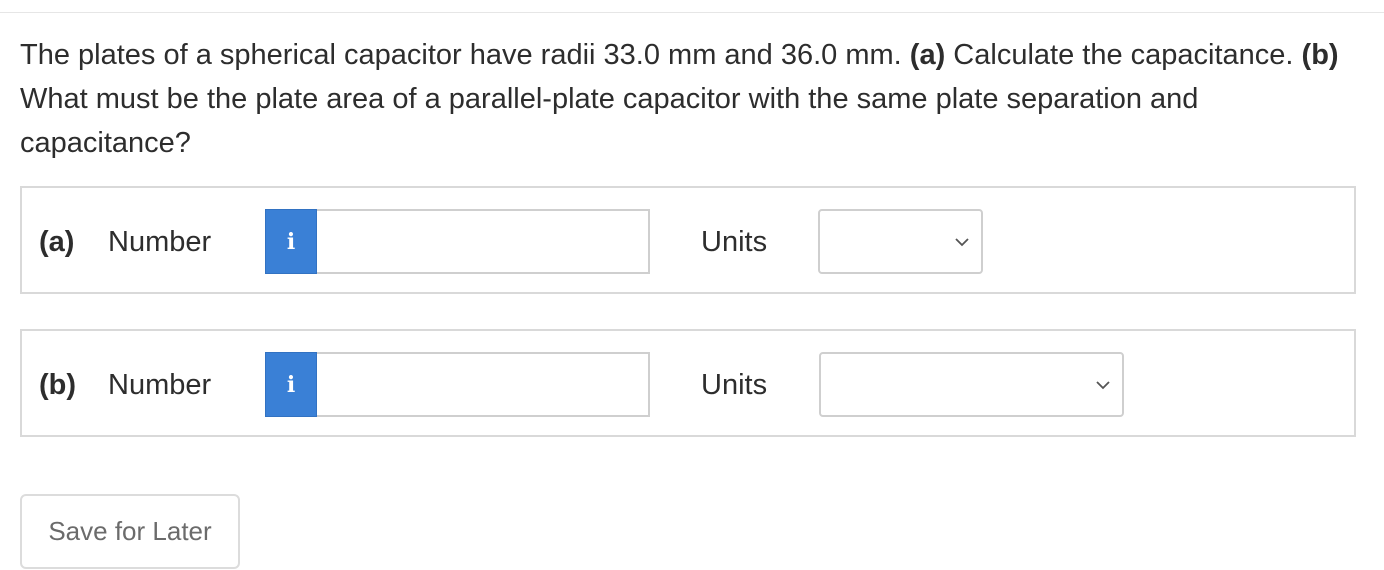 This screenshot has height=570, width=1384. I want to click on save-for-later-button: Save for Later, so click(130, 531).